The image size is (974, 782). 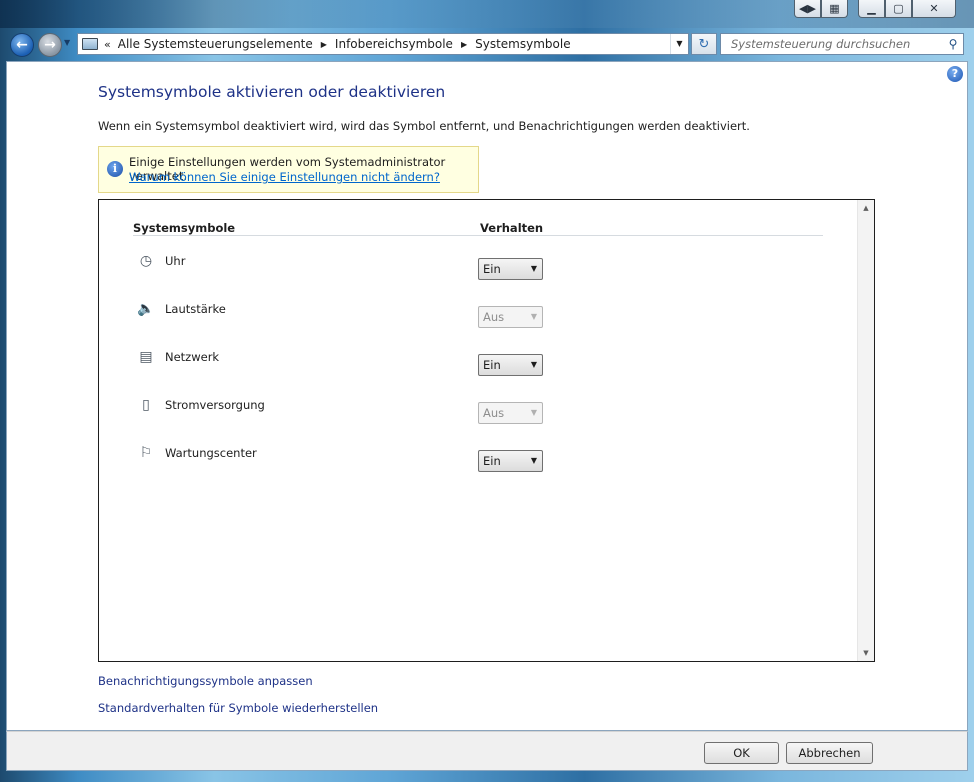 What do you see at coordinates (866, 208) in the screenshot?
I see `scroll-up-icon: ▲` at bounding box center [866, 208].